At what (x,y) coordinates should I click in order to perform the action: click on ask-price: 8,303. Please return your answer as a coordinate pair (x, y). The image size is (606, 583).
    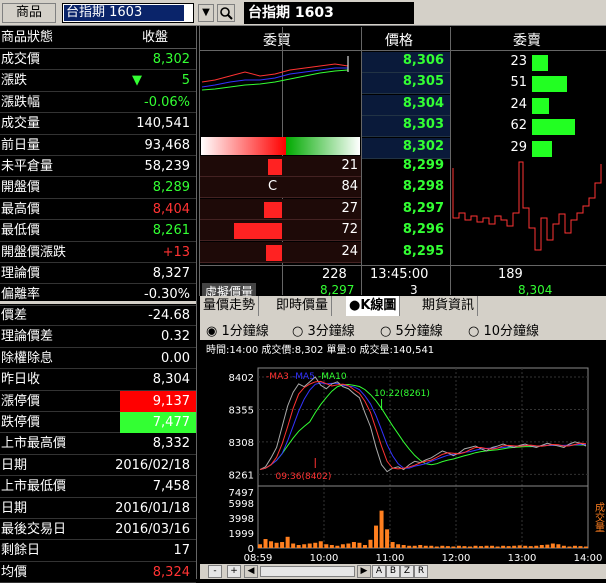
    Looking at the image, I should click on (423, 125).